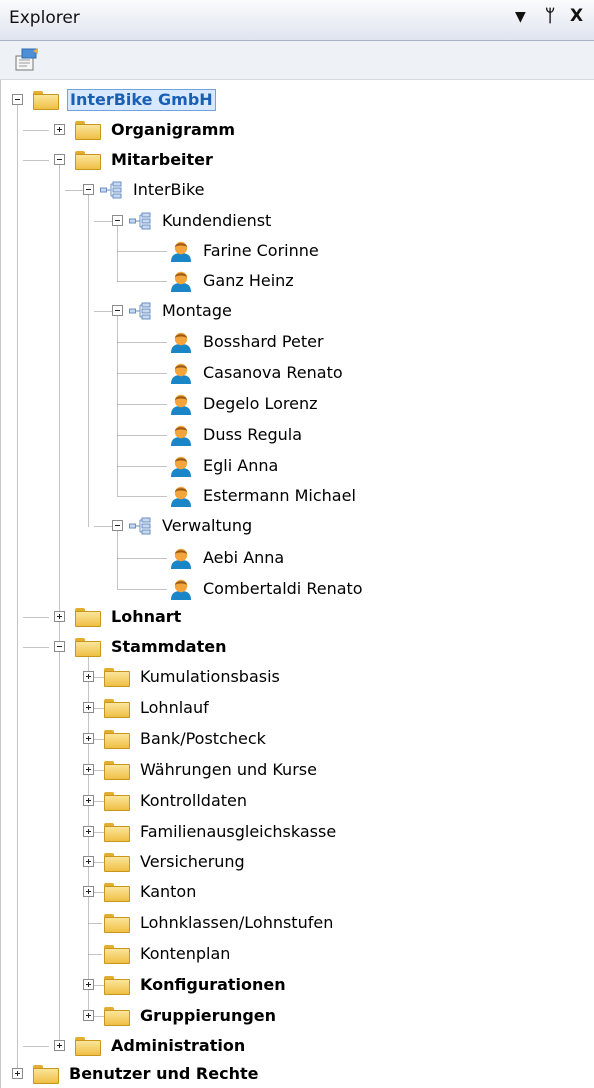 Image resolution: width=594 pixels, height=1088 pixels. I want to click on tree-node-label: InterBike GmbH, so click(141, 100).